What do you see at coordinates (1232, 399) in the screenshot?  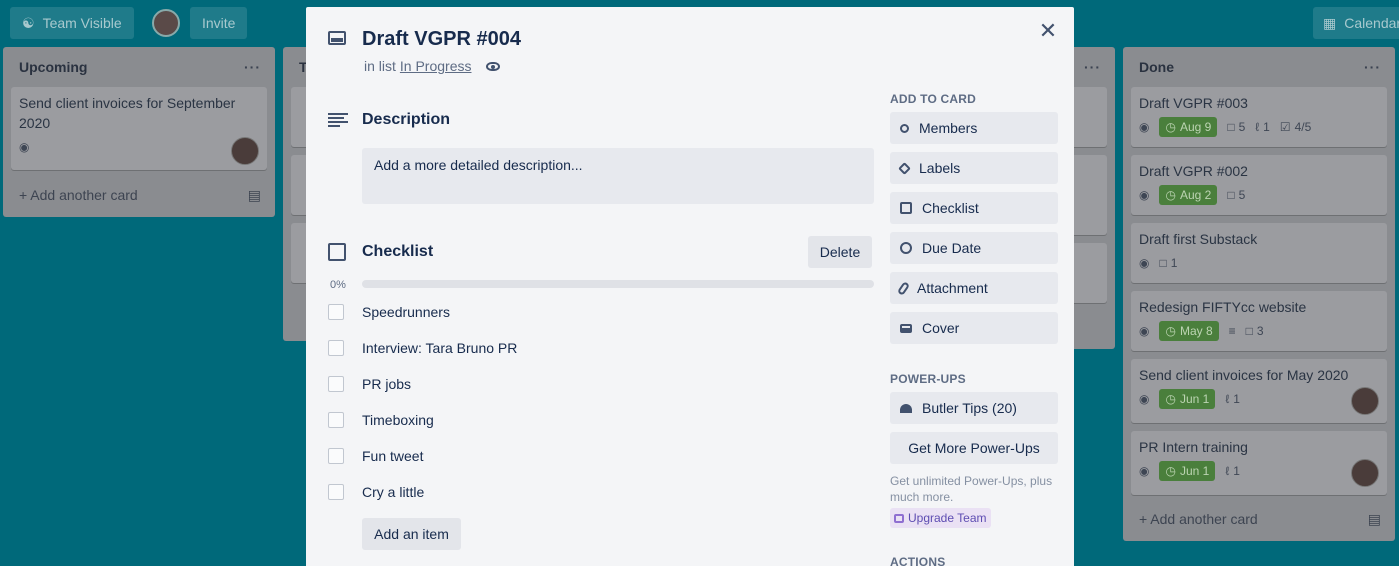 I see `attachments-badge: ℓ1` at bounding box center [1232, 399].